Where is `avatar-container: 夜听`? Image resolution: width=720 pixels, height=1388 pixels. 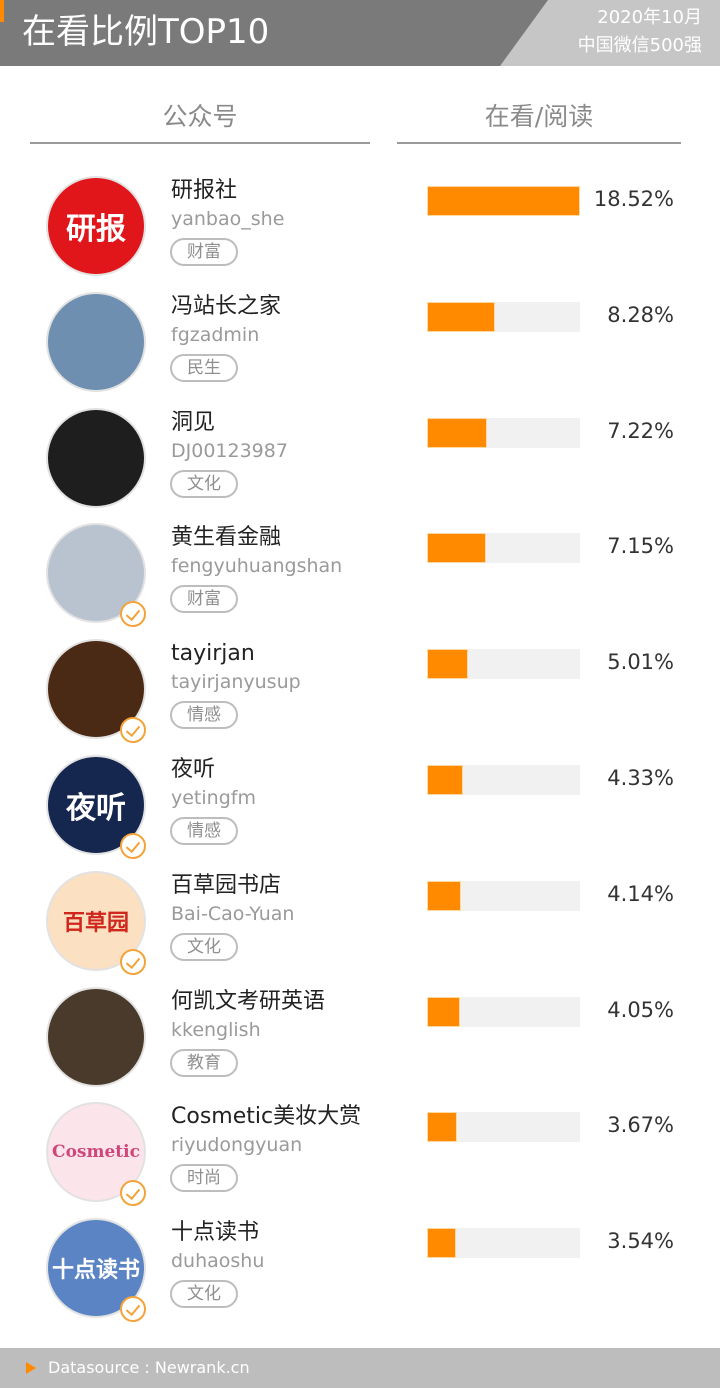
avatar-container: 夜听 is located at coordinates (96, 807).